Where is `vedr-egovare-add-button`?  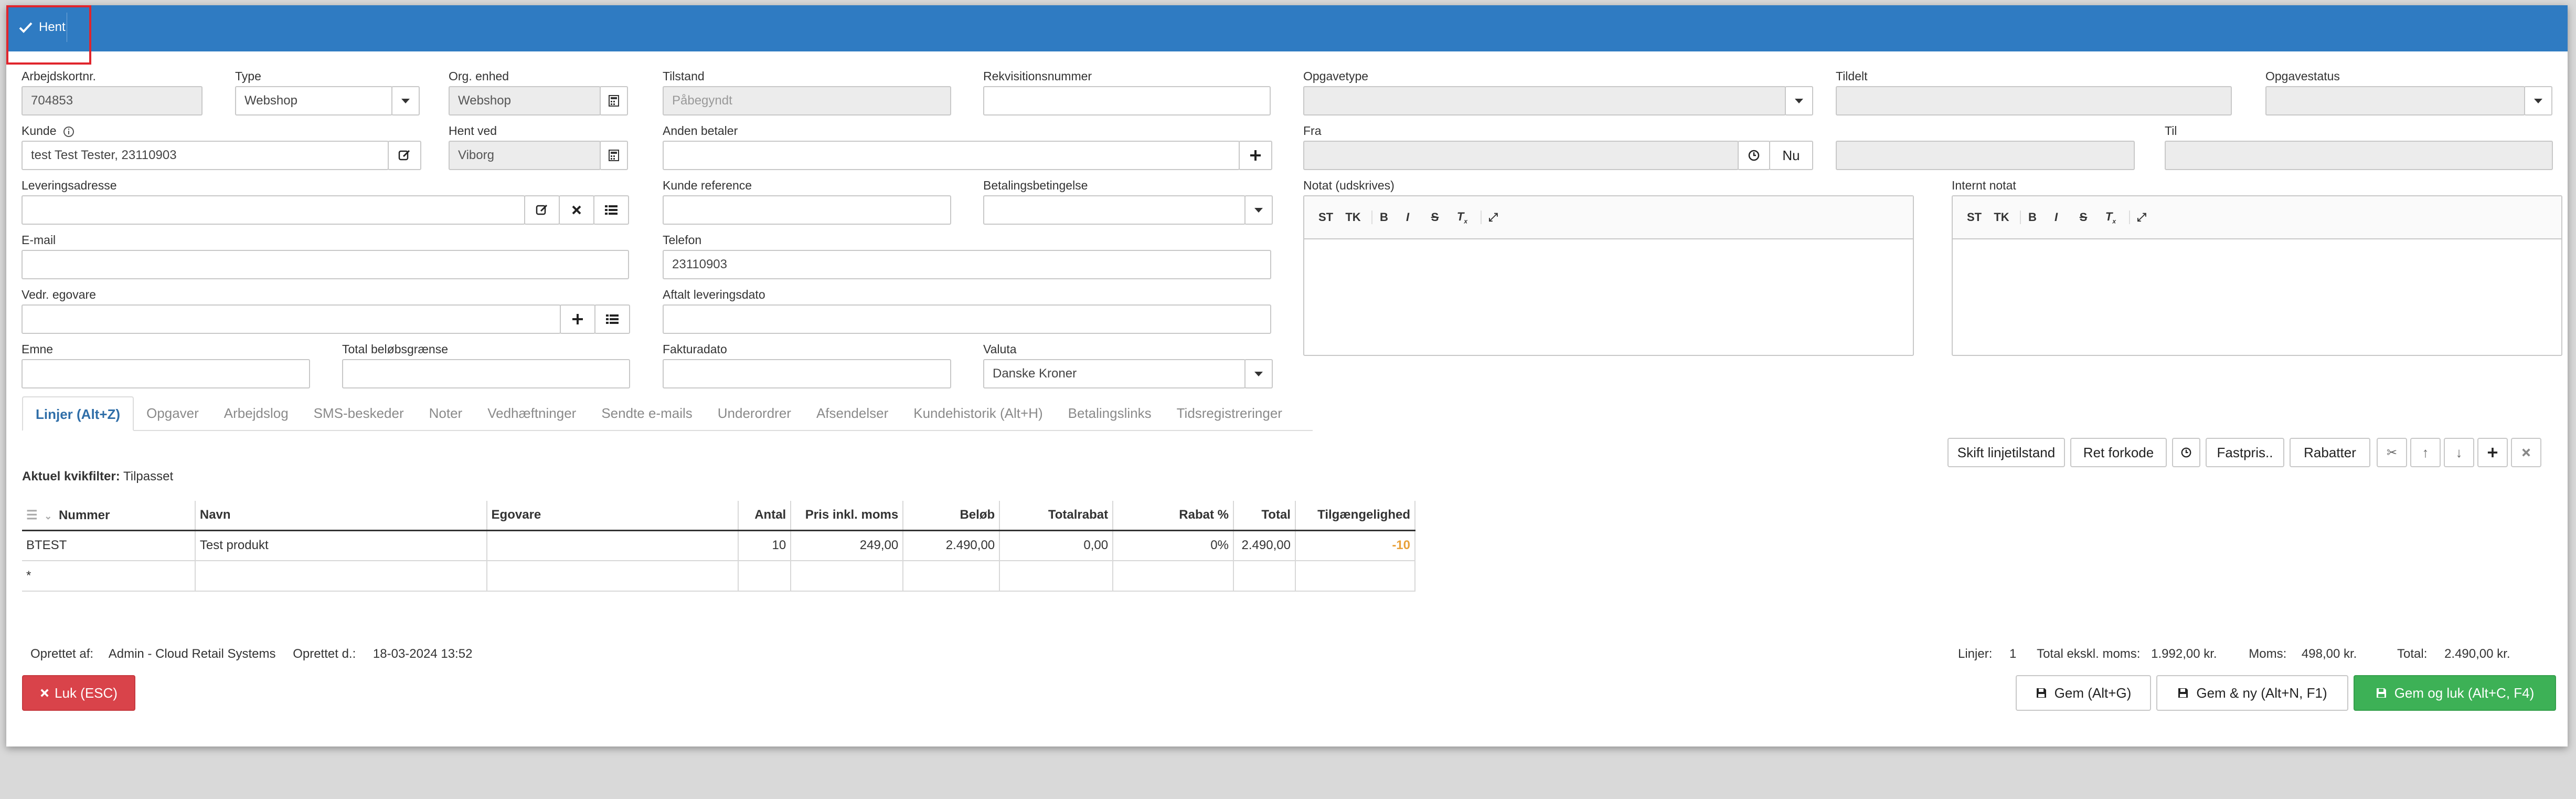 vedr-egovare-add-button is located at coordinates (577, 319).